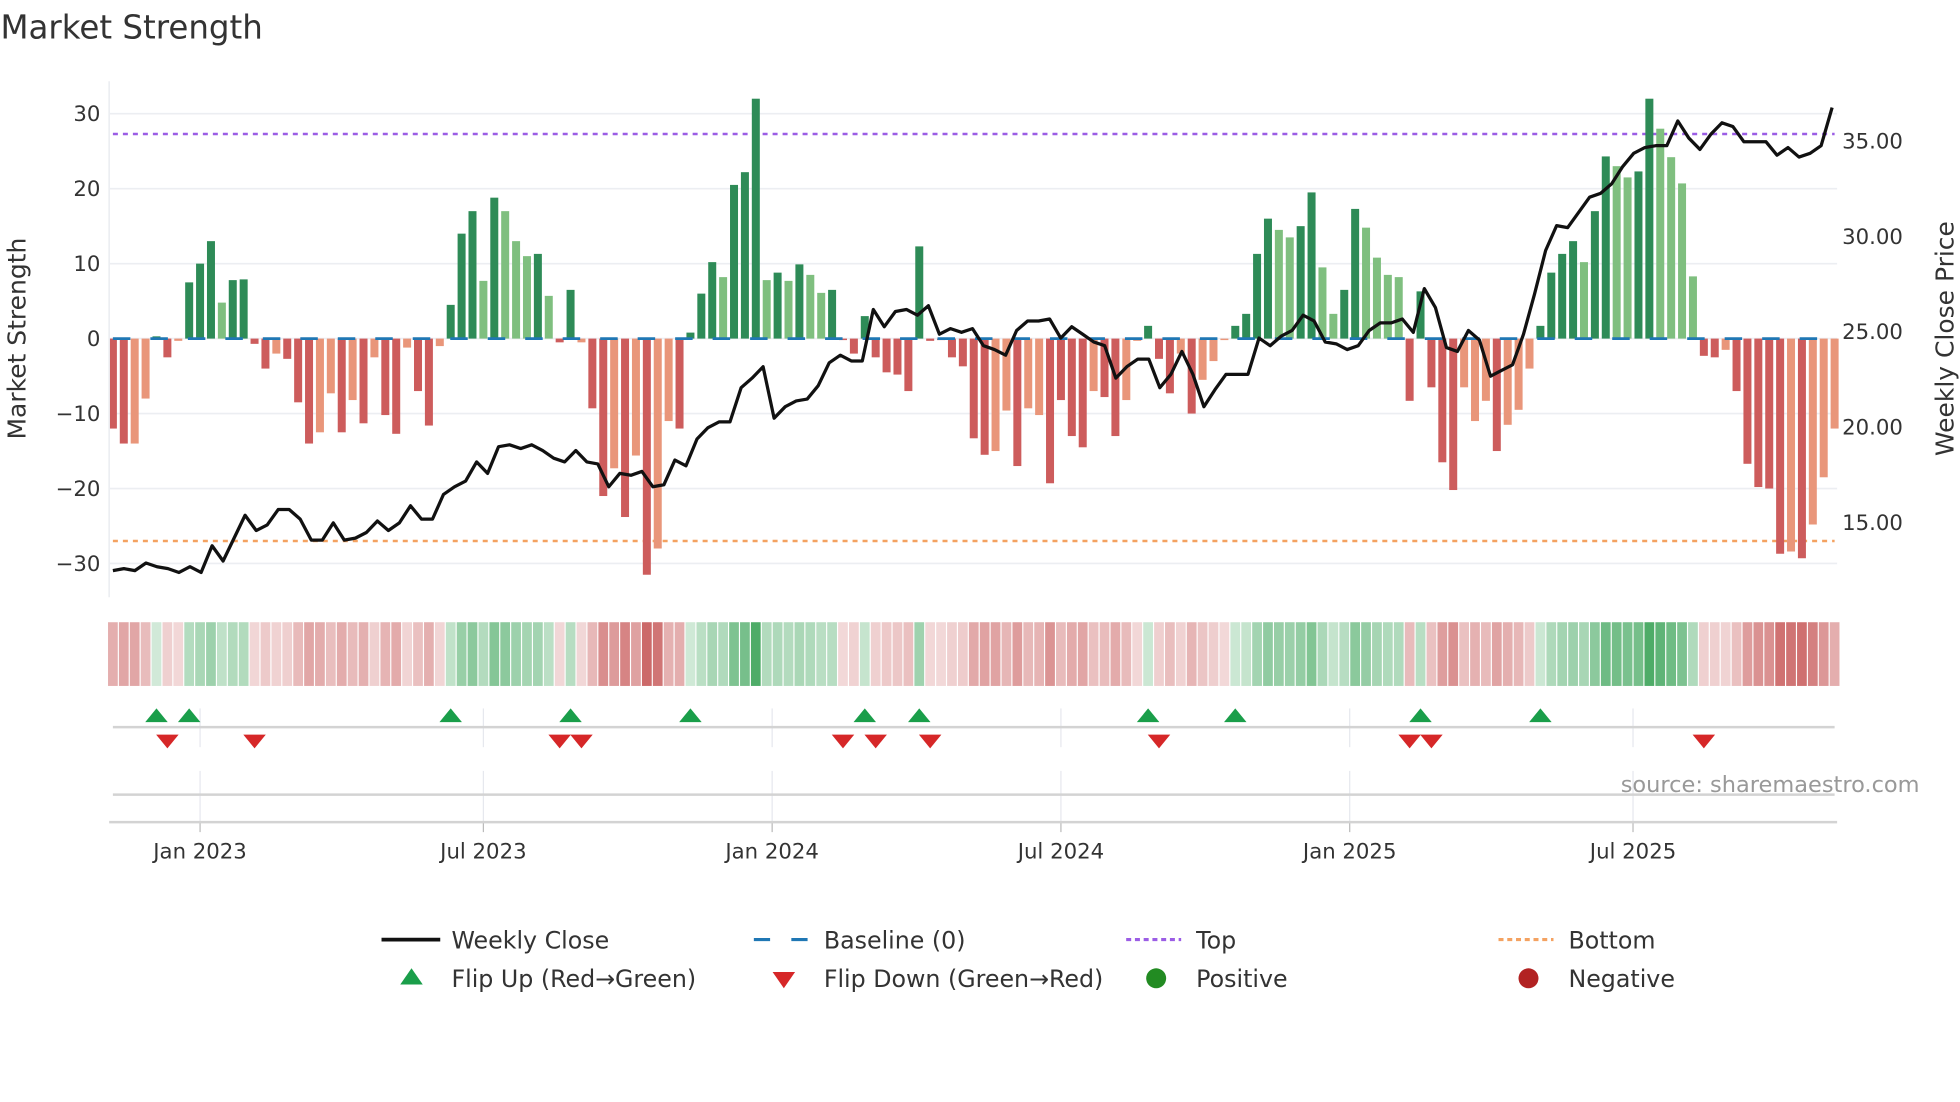 This screenshot has width=1960, height=1102. I want to click on y-tick-label-left: 20, so click(86, 189).